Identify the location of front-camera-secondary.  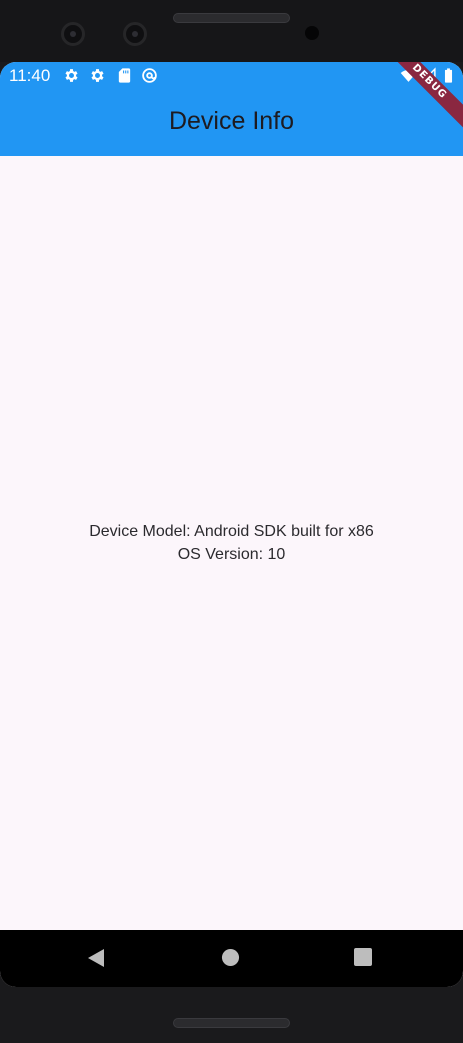
(135, 34).